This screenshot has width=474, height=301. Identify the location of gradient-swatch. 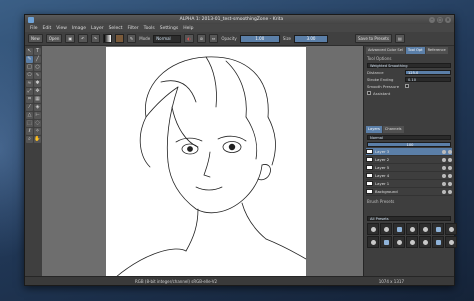
(107, 38).